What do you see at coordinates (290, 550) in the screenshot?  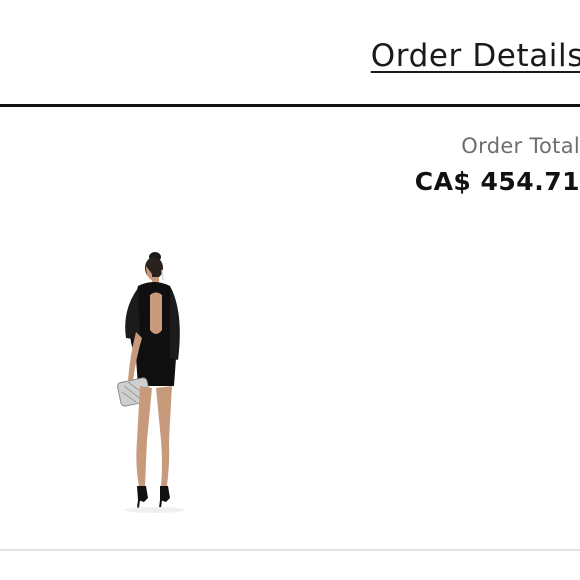 I see `footer-divider` at bounding box center [290, 550].